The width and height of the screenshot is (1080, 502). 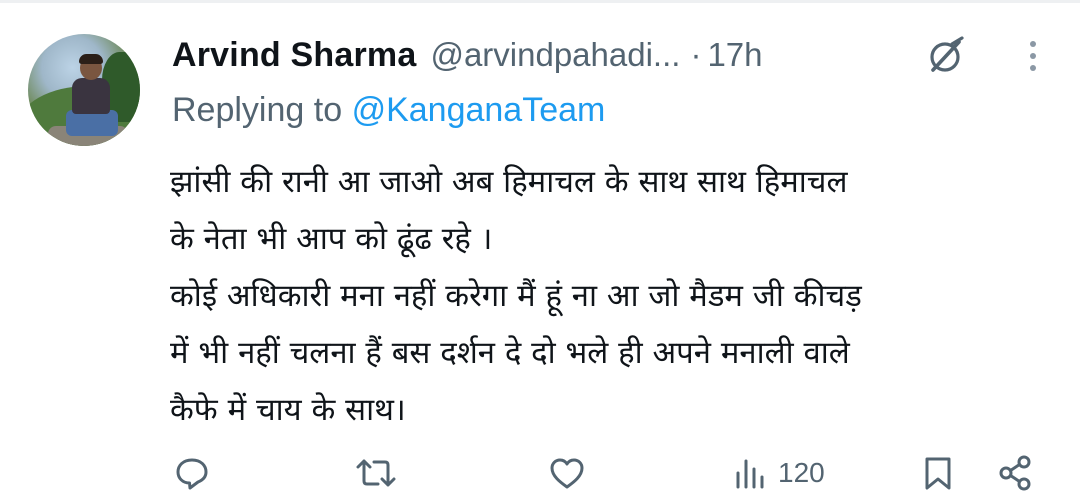 I want to click on like-button, so click(x=567, y=473).